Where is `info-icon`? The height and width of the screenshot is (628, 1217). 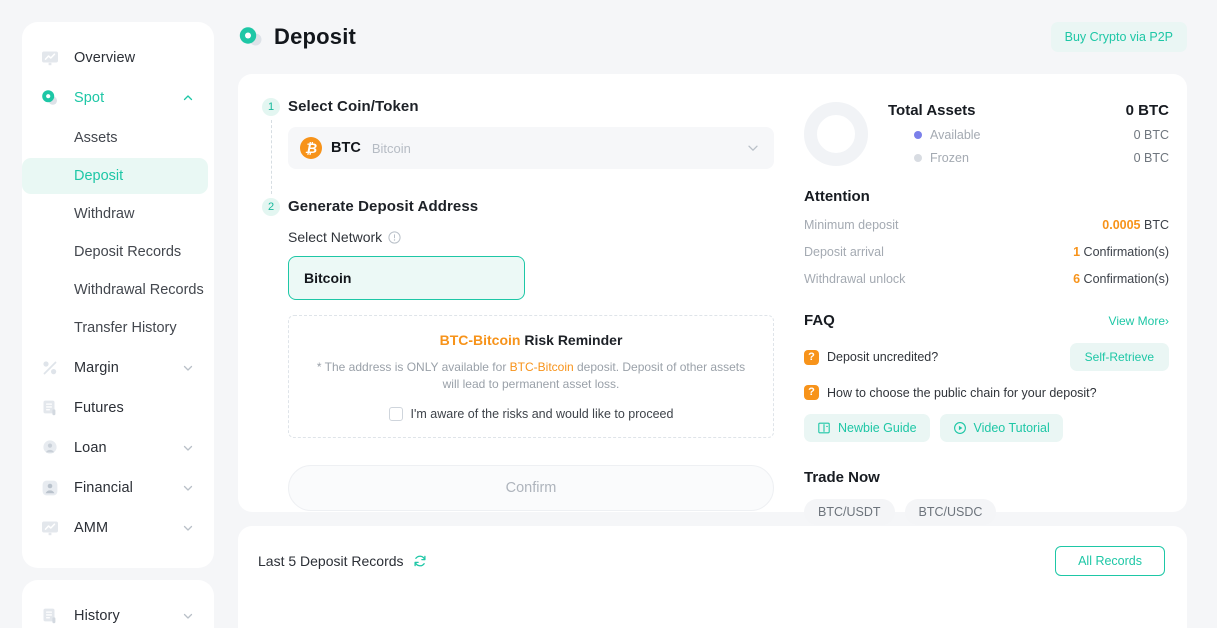 info-icon is located at coordinates (394, 237).